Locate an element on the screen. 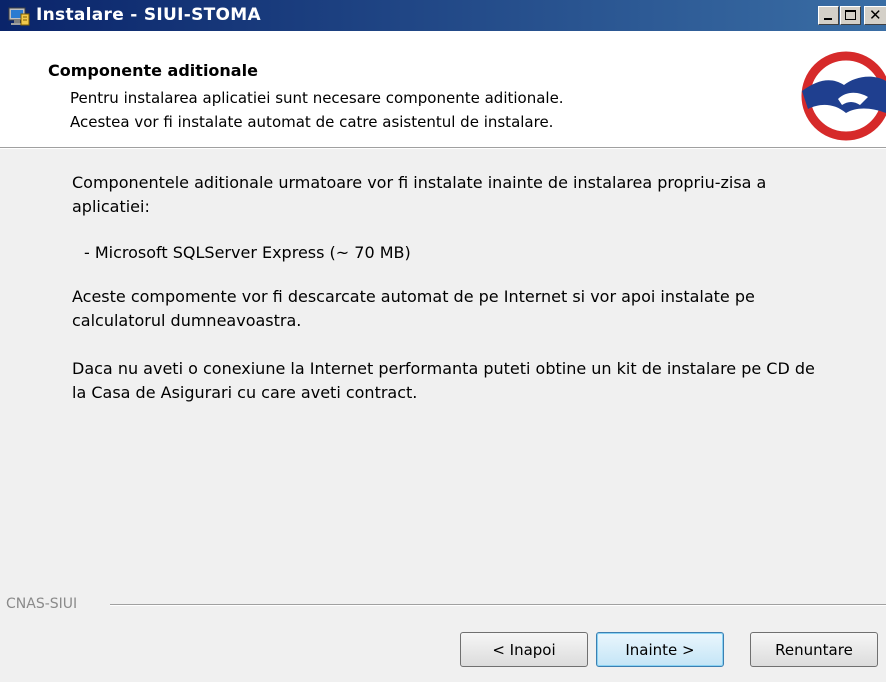  maximize-icon is located at coordinates (850, 15).